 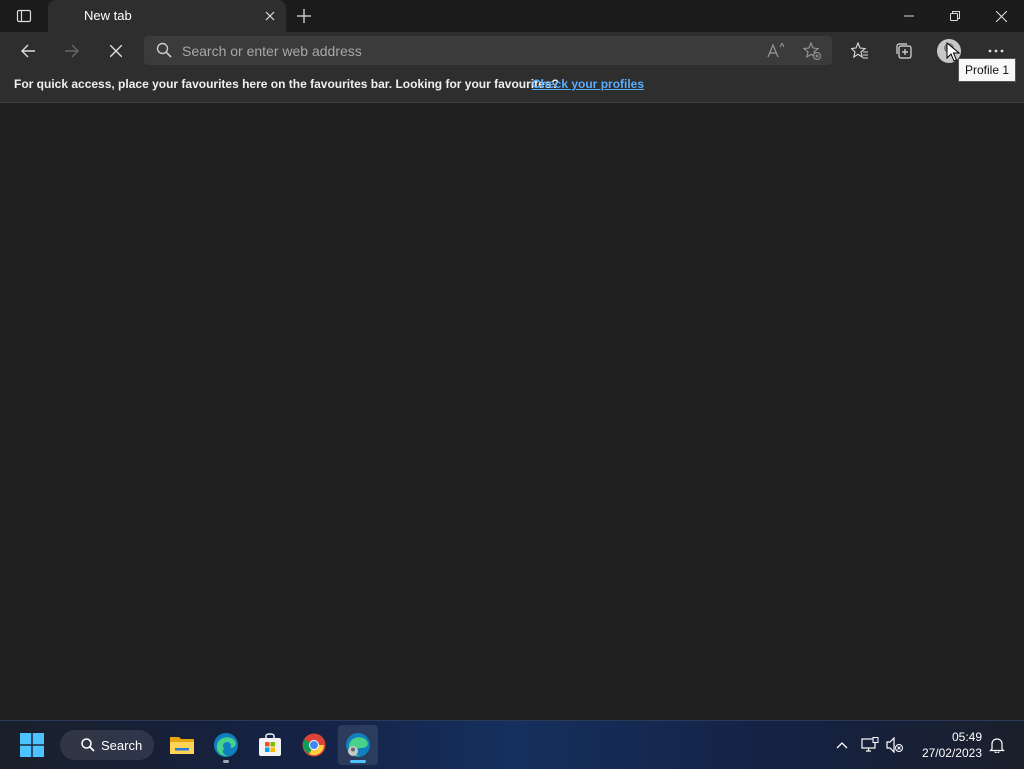 I want to click on address-bar, so click(x=488, y=50).